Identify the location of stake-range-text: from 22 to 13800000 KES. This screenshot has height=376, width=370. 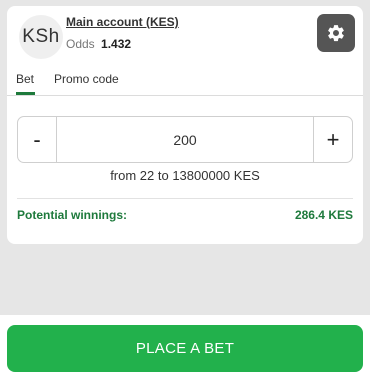
(185, 175).